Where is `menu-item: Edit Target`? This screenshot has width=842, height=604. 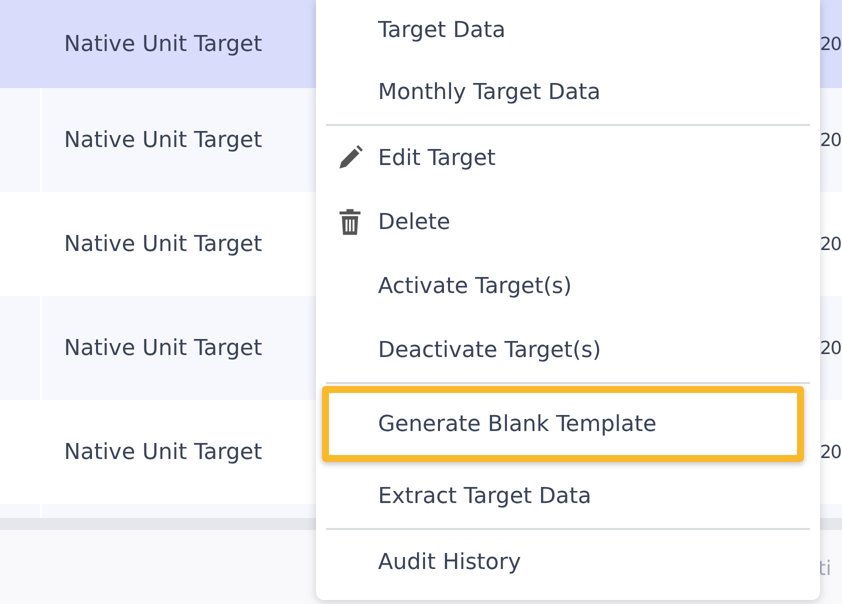 menu-item: Edit Target is located at coordinates (563, 158).